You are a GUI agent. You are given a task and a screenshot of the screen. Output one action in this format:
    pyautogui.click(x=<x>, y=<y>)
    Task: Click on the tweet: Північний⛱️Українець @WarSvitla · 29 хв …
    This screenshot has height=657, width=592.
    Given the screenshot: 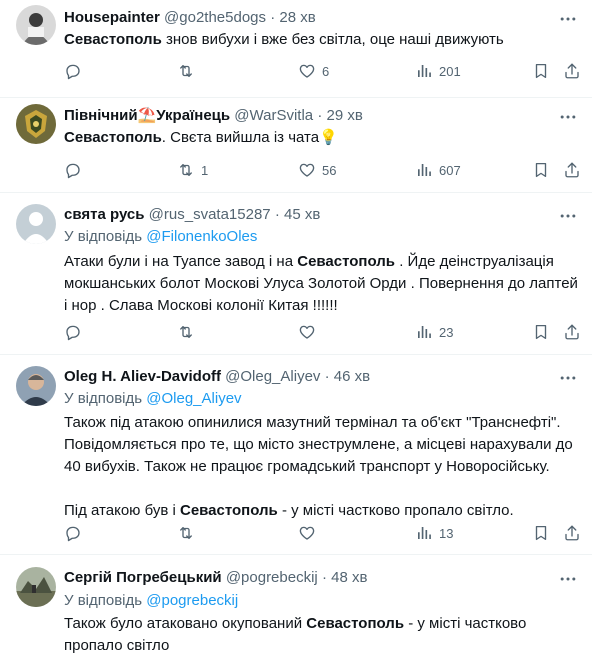 What is the action you would take?
    pyautogui.click(x=296, y=145)
    